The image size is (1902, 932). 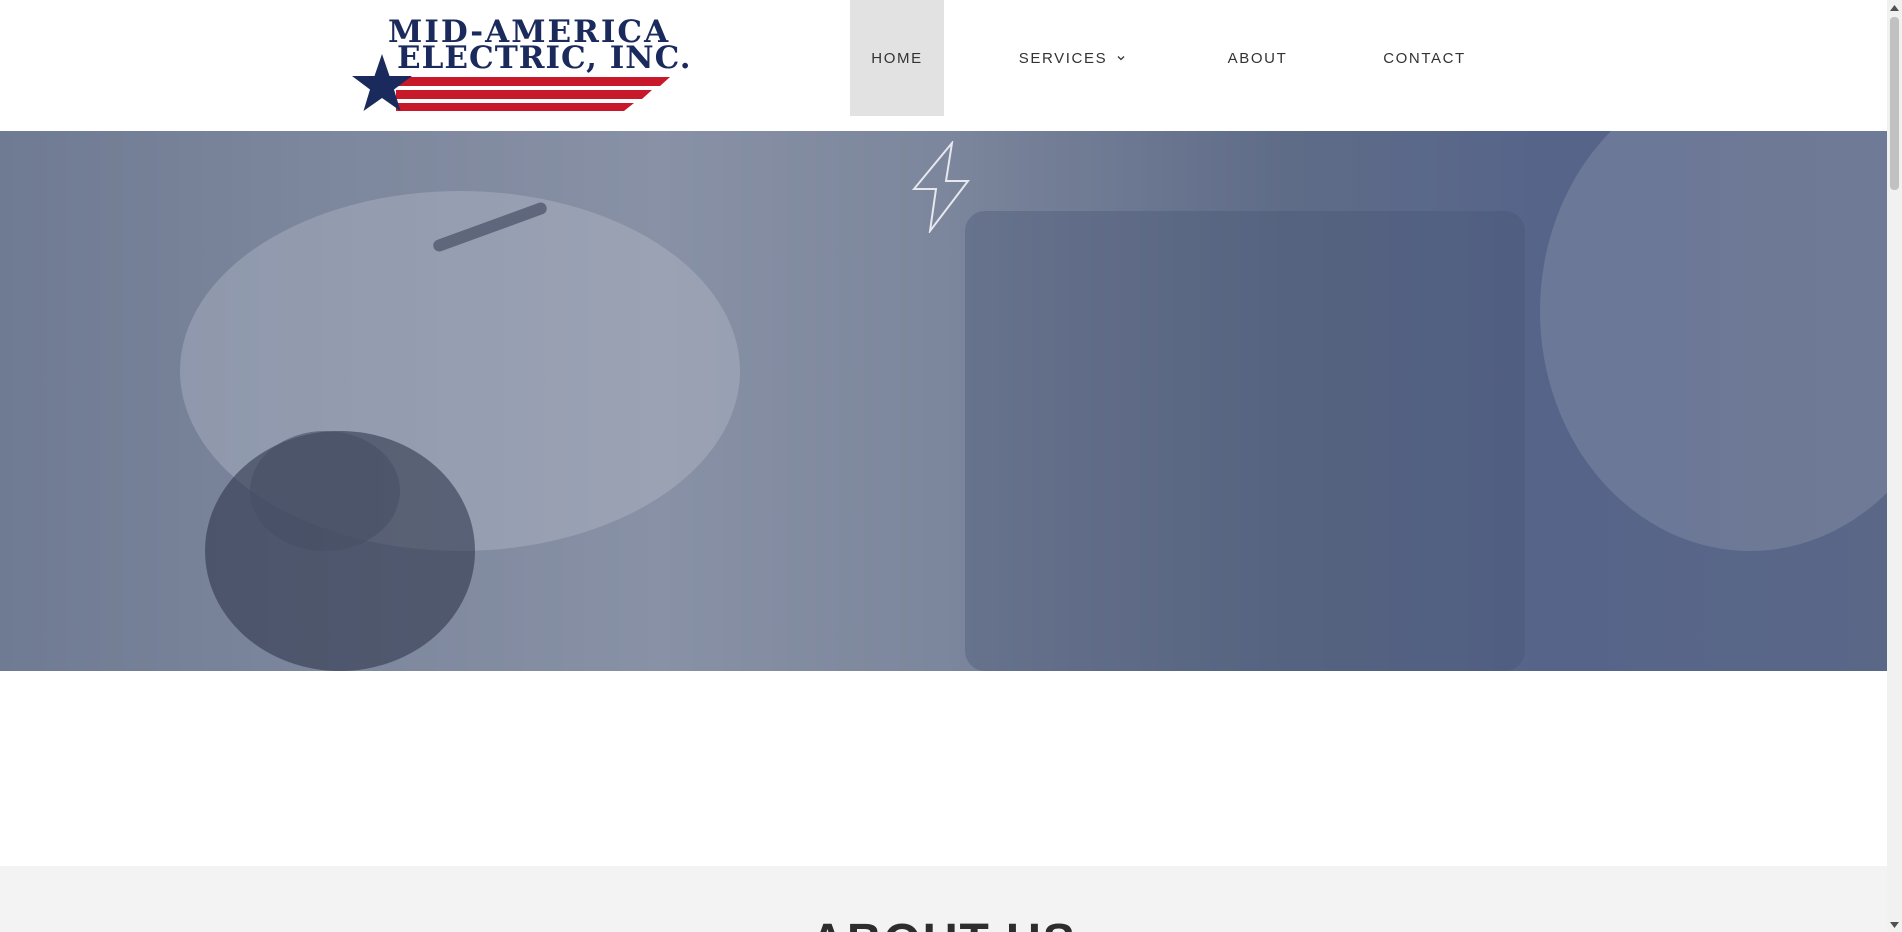 What do you see at coordinates (382, 82) in the screenshot?
I see `star-icon` at bounding box center [382, 82].